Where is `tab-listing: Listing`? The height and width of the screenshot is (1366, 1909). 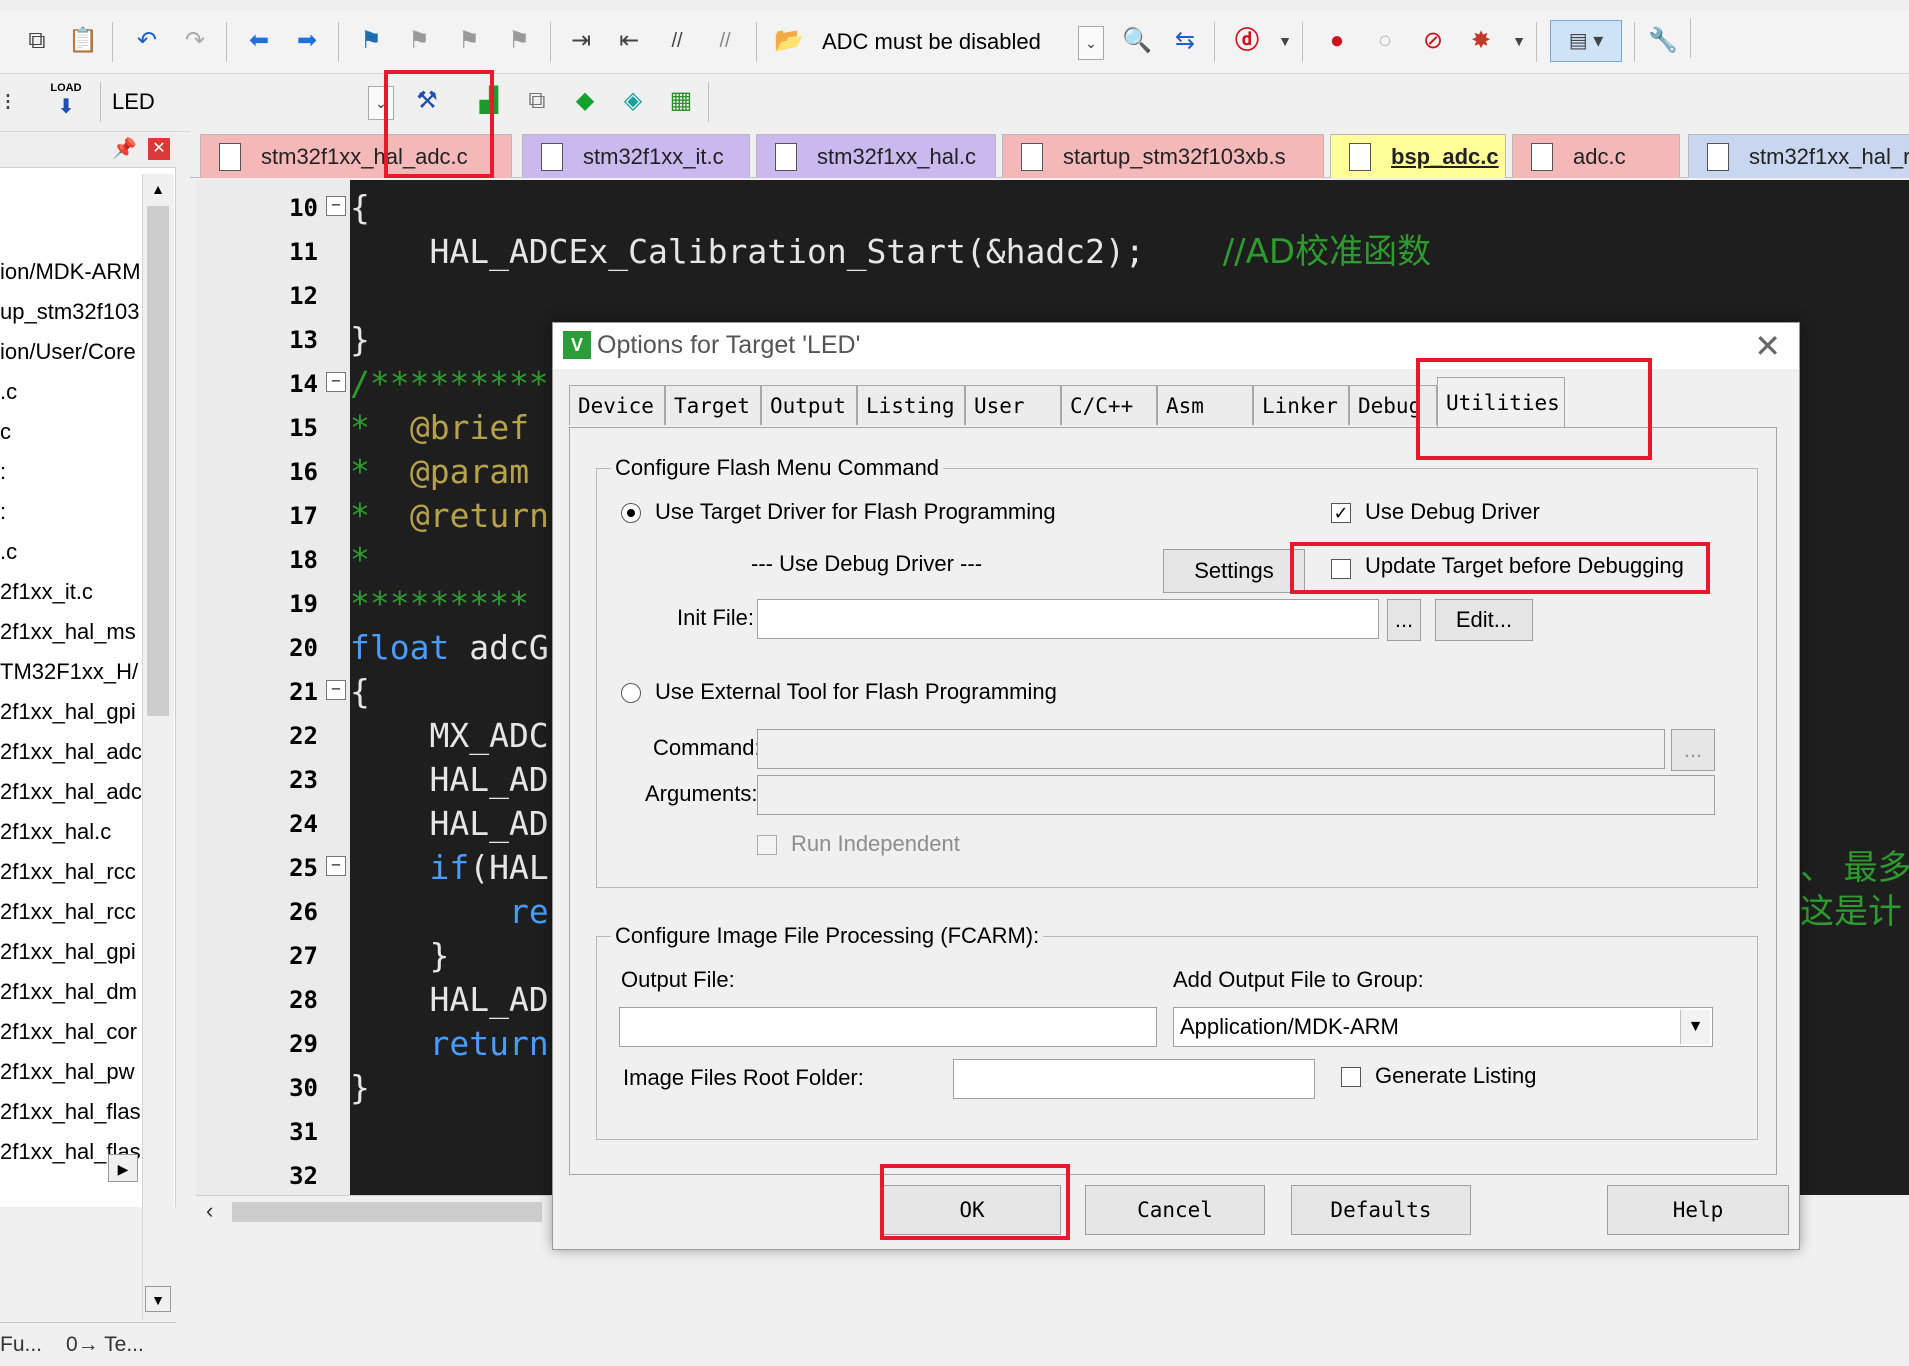 tab-listing: Listing is located at coordinates (911, 405).